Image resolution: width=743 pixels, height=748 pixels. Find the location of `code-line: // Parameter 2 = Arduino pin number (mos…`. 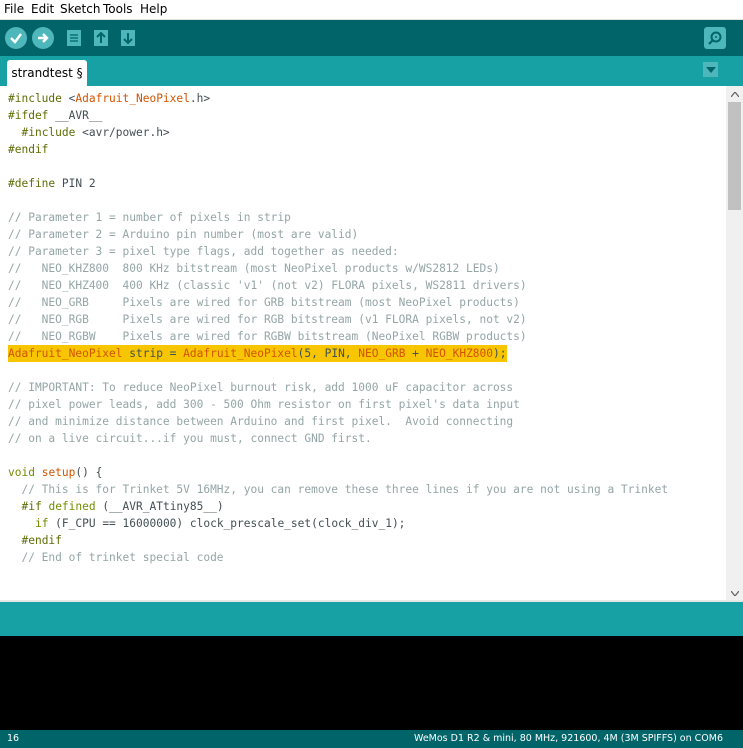

code-line: // Parameter 2 = Arduino pin number (mos… is located at coordinates (338, 234).